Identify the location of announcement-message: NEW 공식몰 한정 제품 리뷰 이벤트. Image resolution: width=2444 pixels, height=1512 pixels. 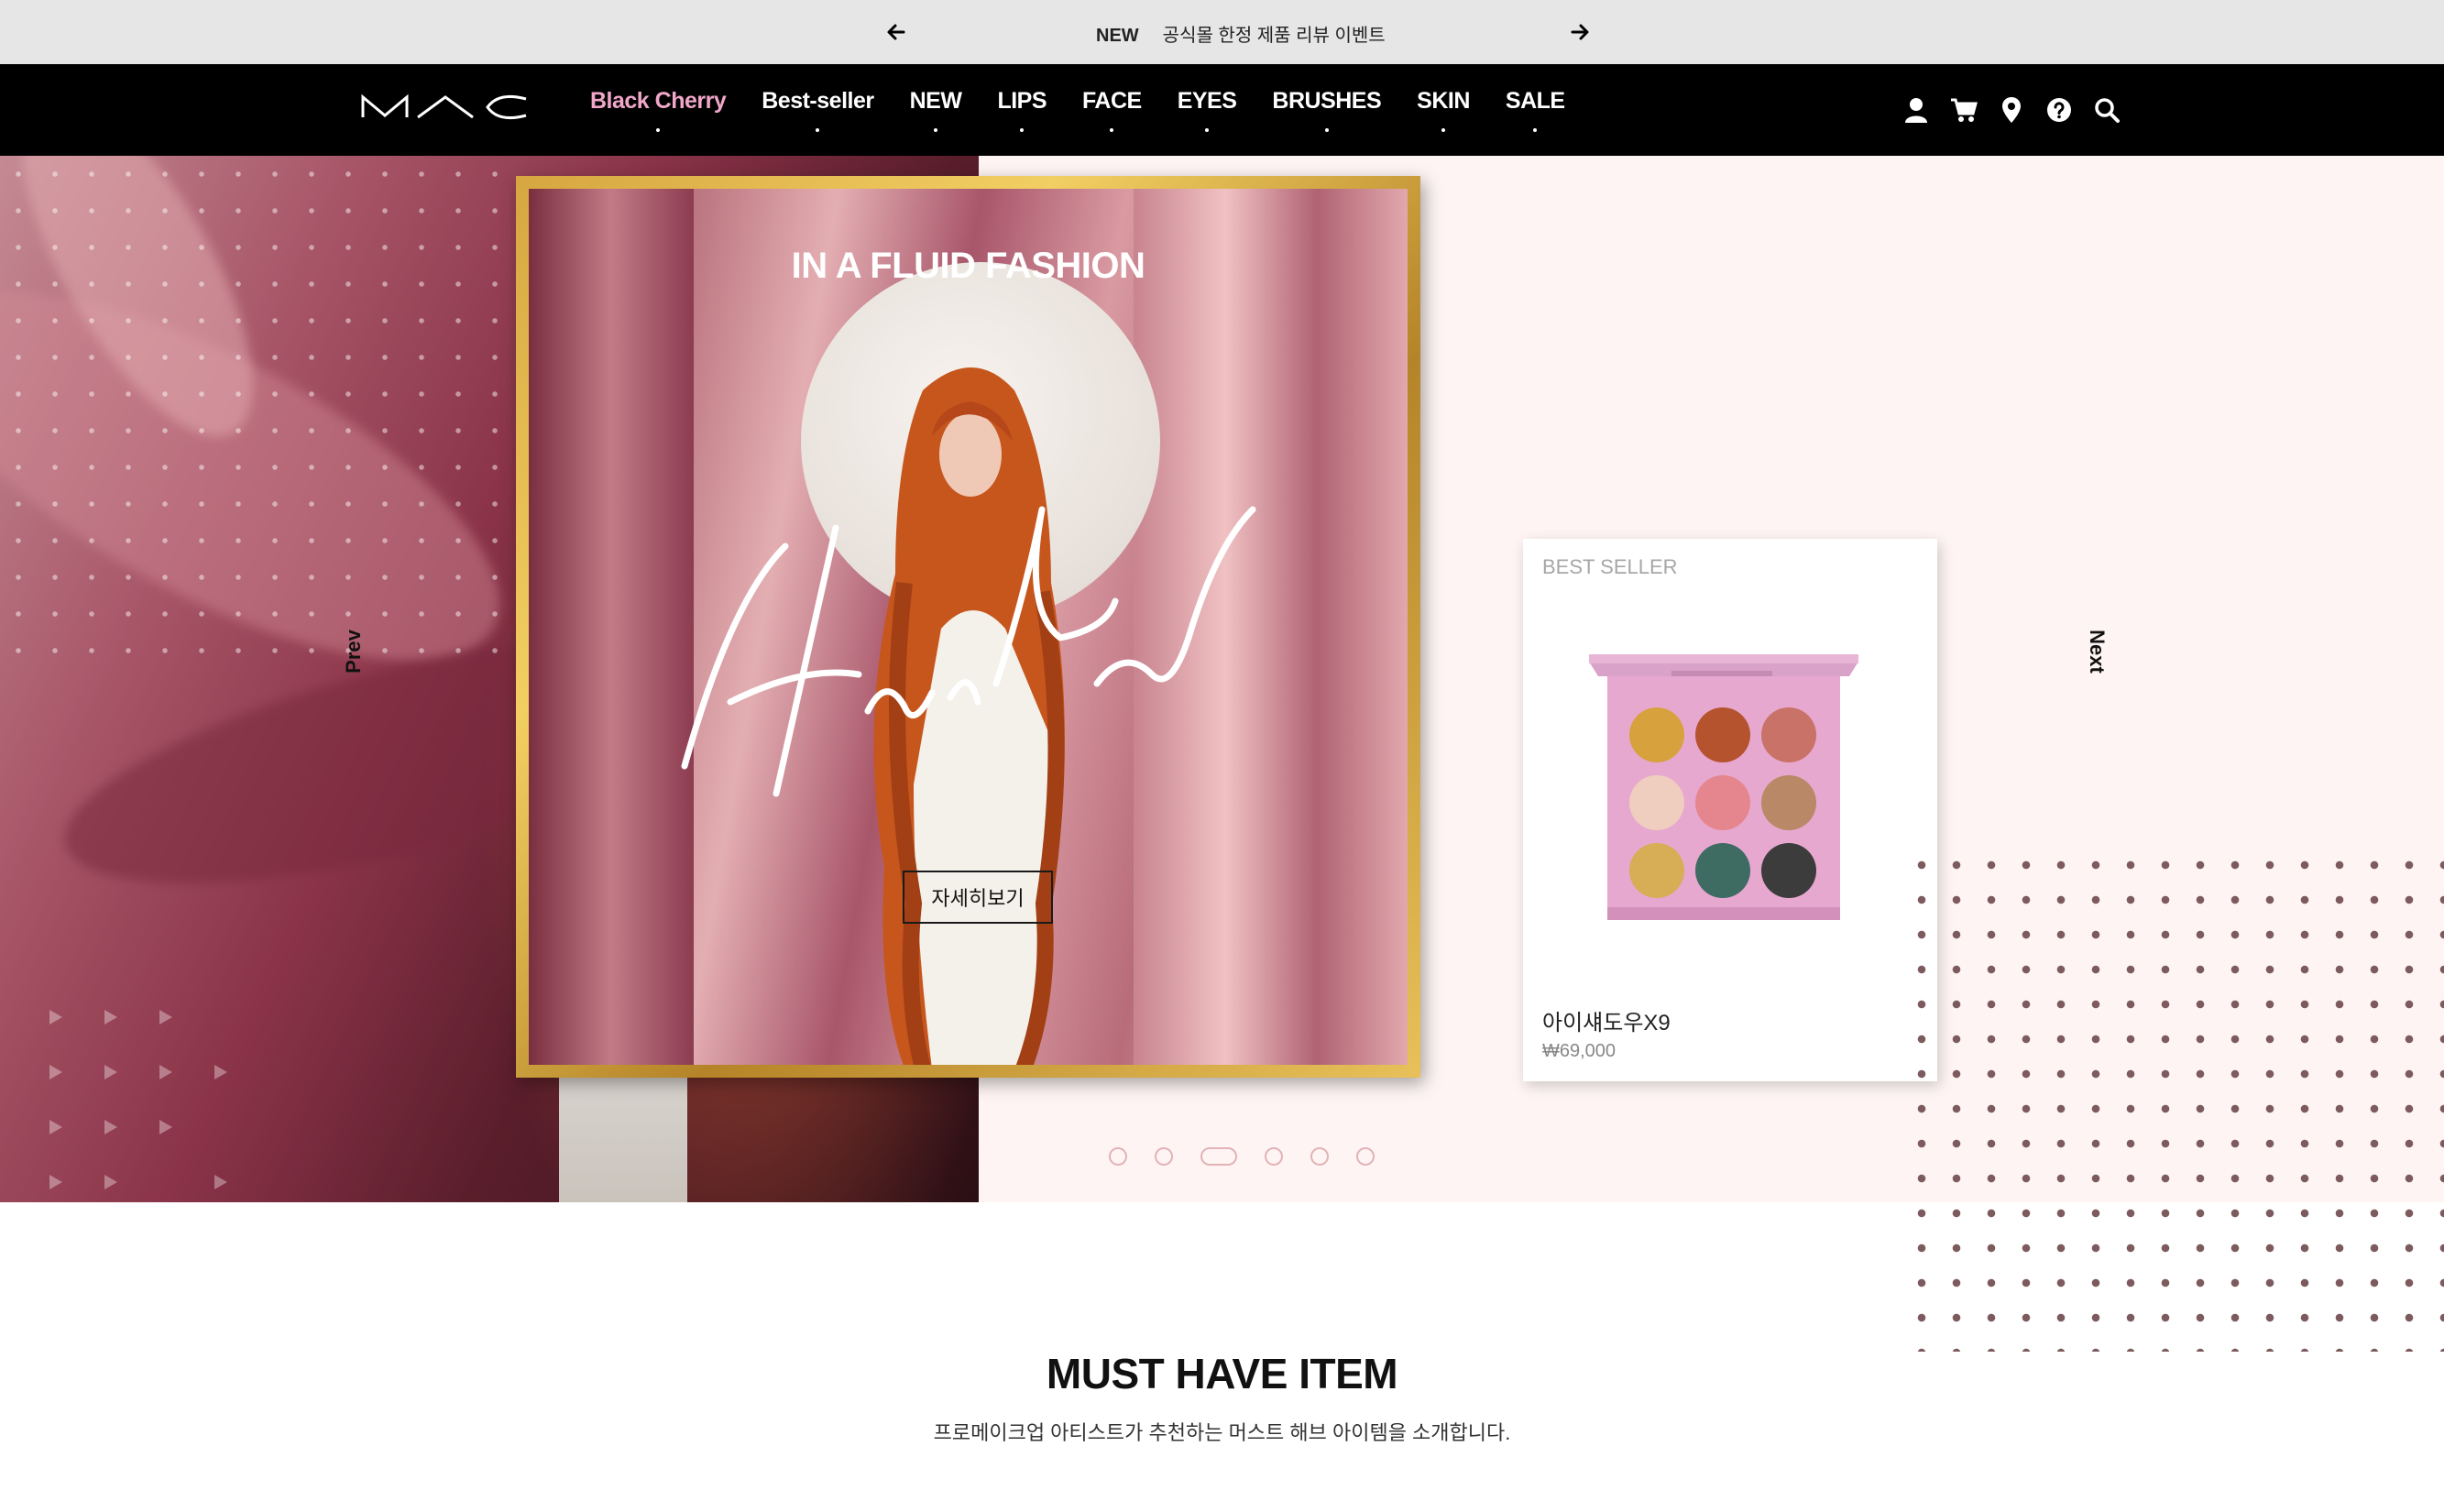
(1241, 33).